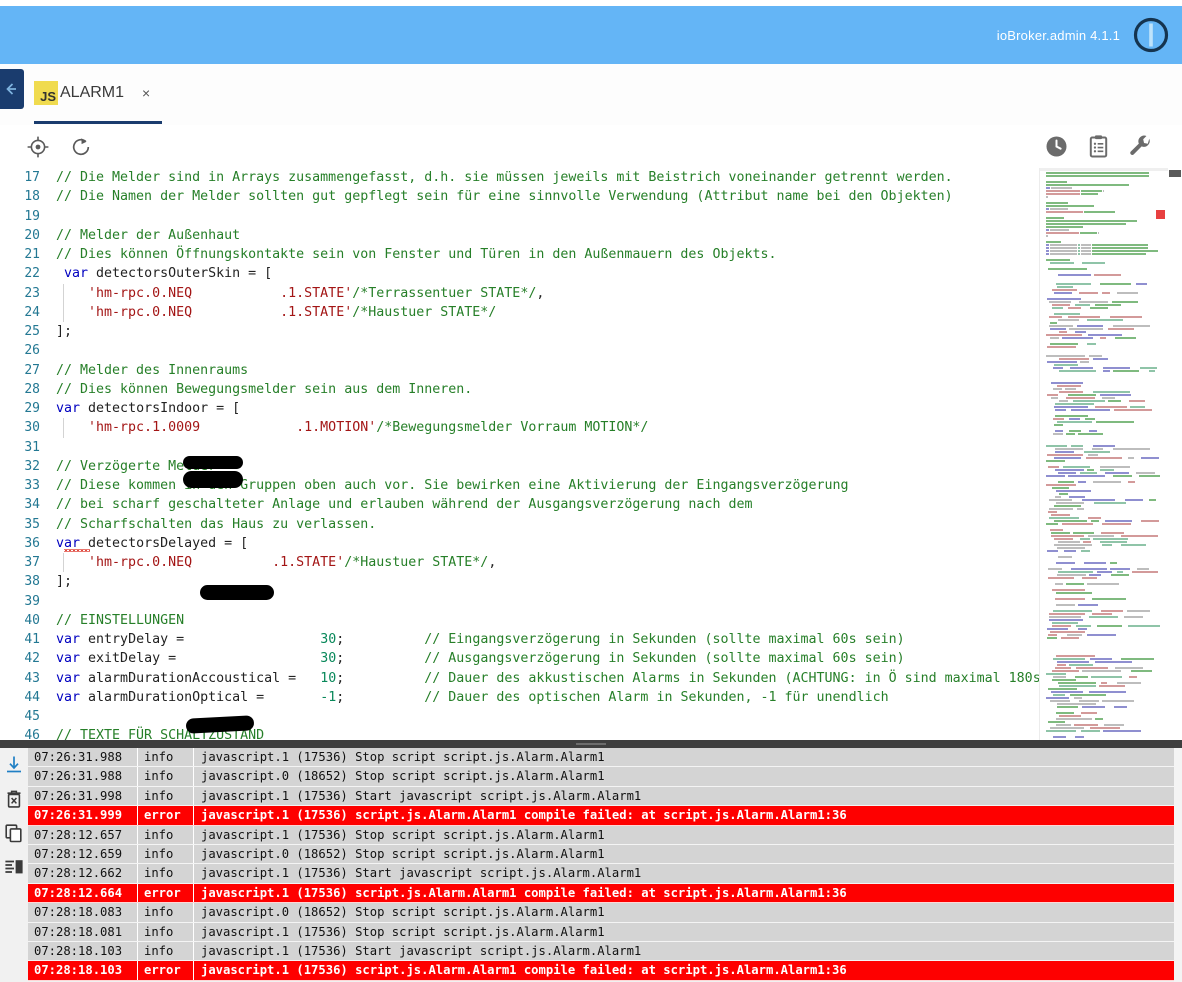 This screenshot has height=982, width=1182. What do you see at coordinates (148, 235) in the screenshot?
I see `code-text: // Melder der Außenhaut` at bounding box center [148, 235].